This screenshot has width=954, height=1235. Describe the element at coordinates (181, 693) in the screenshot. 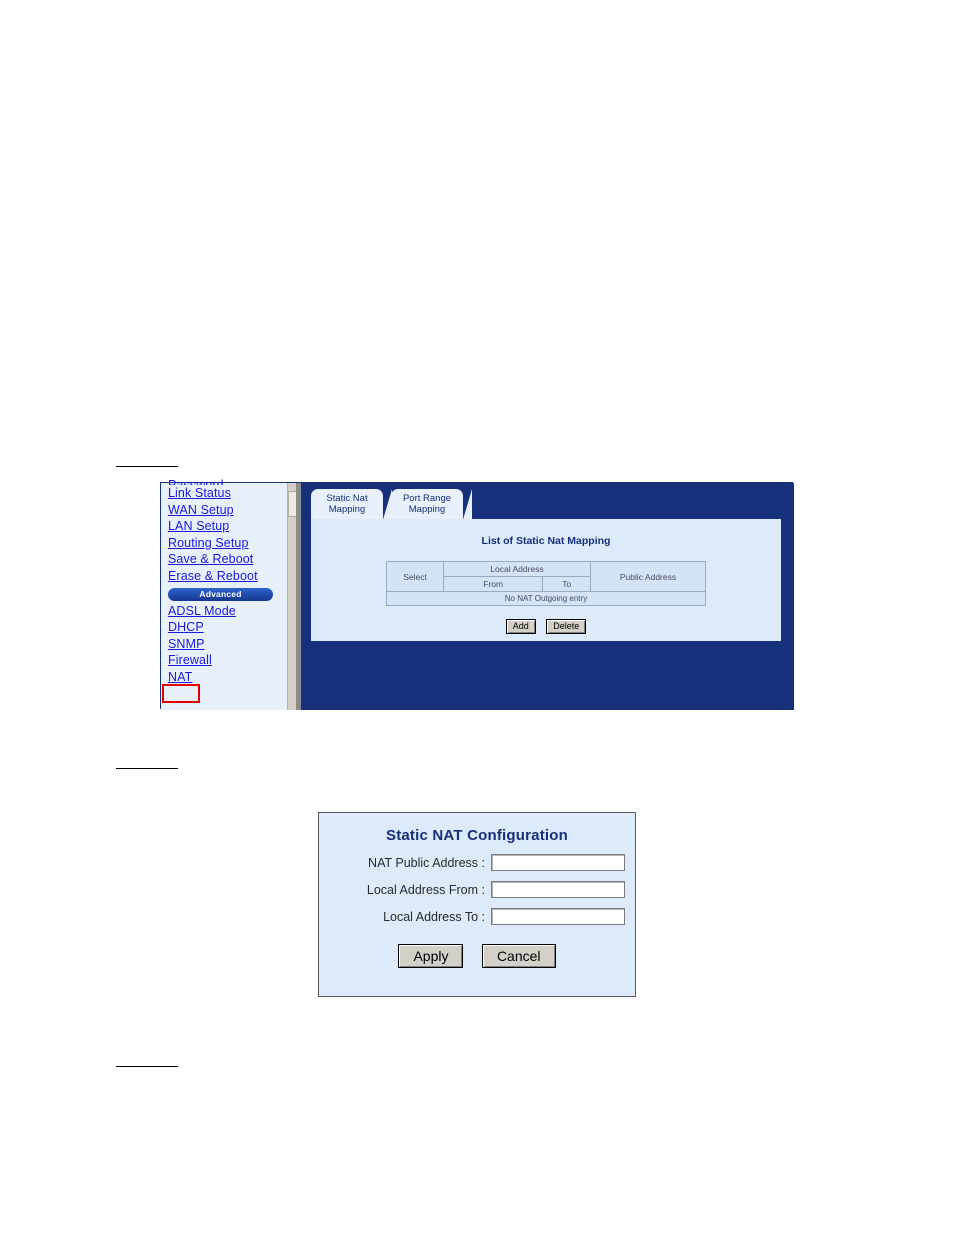

I see `nat-highlight-box` at that location.